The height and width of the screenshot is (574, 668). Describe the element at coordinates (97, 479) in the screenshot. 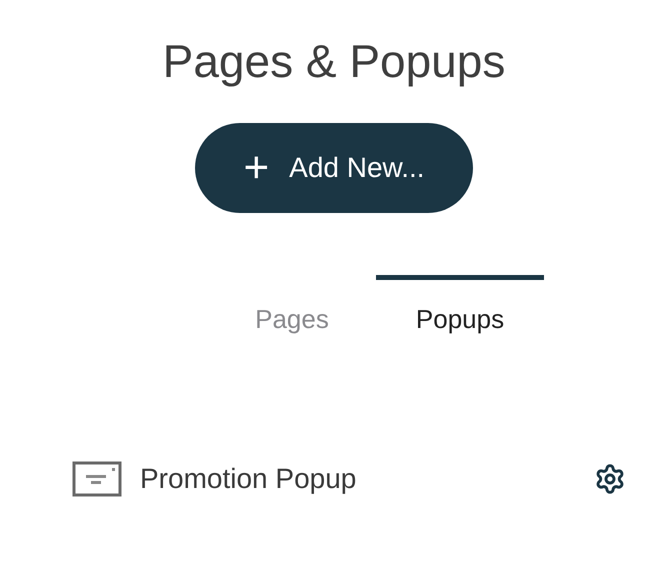

I see `popup-icon` at that location.